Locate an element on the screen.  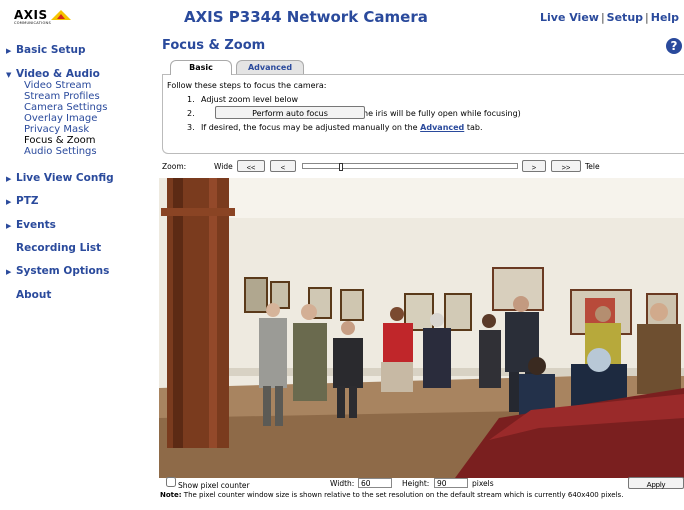
sidebar-item-about: About is located at coordinates (33, 295).